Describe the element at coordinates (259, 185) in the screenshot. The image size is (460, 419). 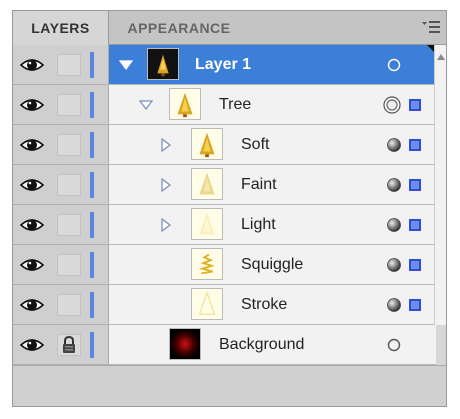
I see `layer-name: Faint` at that location.